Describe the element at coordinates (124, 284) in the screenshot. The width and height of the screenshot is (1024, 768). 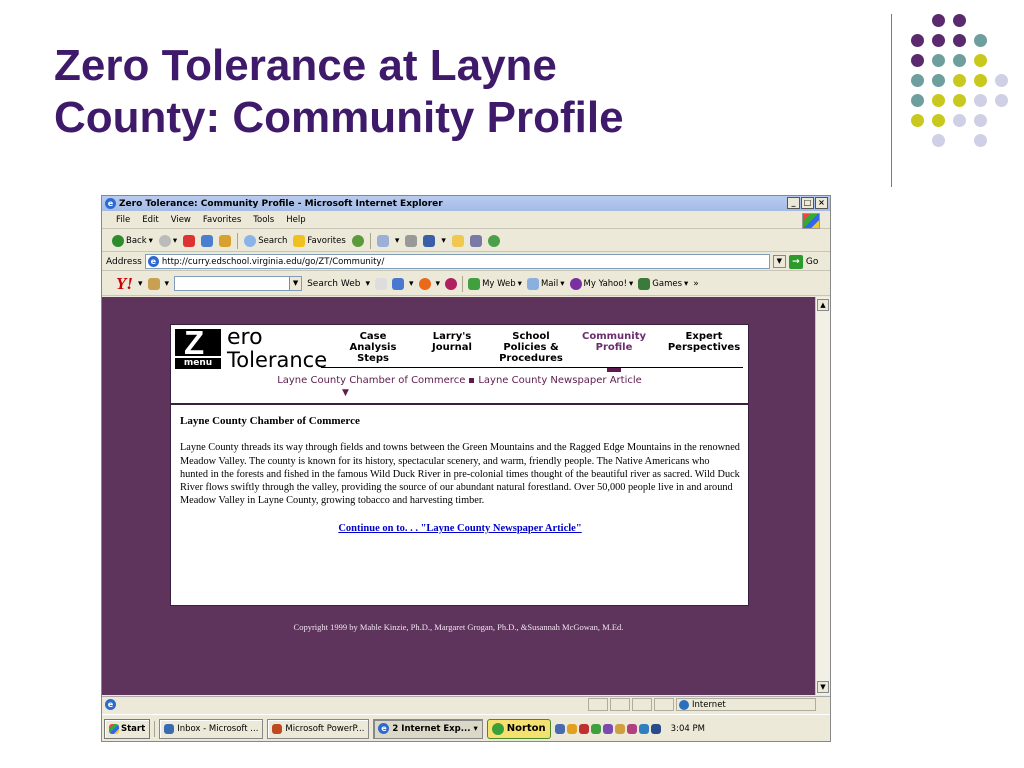
I see `yahoo-logo: Y!` at that location.